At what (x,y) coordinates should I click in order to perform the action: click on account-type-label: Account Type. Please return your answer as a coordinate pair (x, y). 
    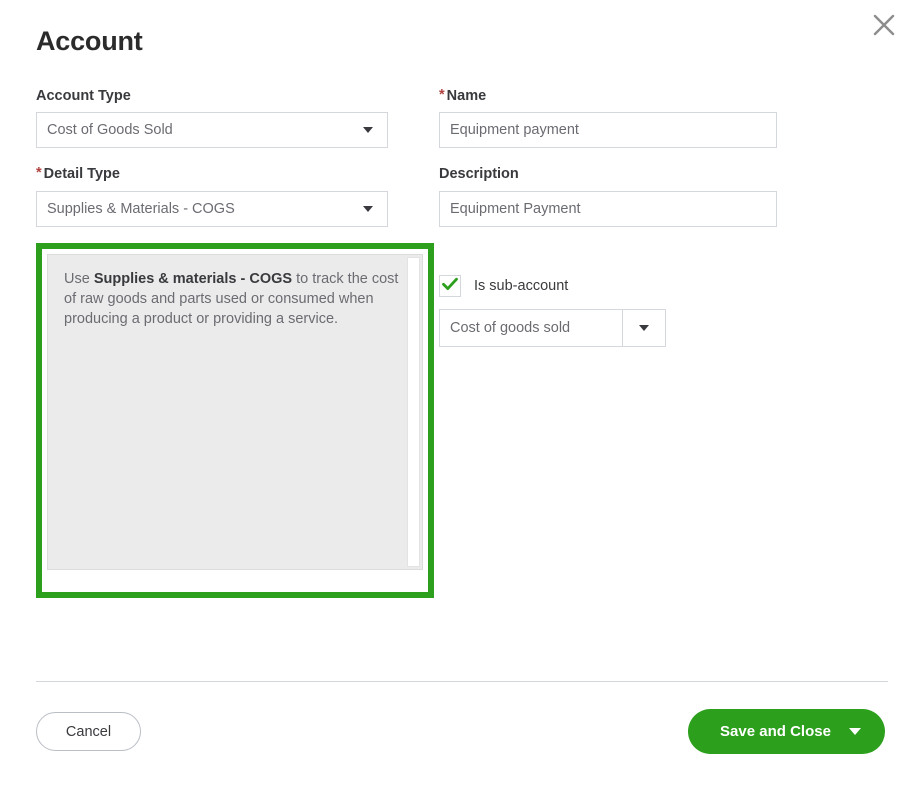
    Looking at the image, I should click on (83, 96).